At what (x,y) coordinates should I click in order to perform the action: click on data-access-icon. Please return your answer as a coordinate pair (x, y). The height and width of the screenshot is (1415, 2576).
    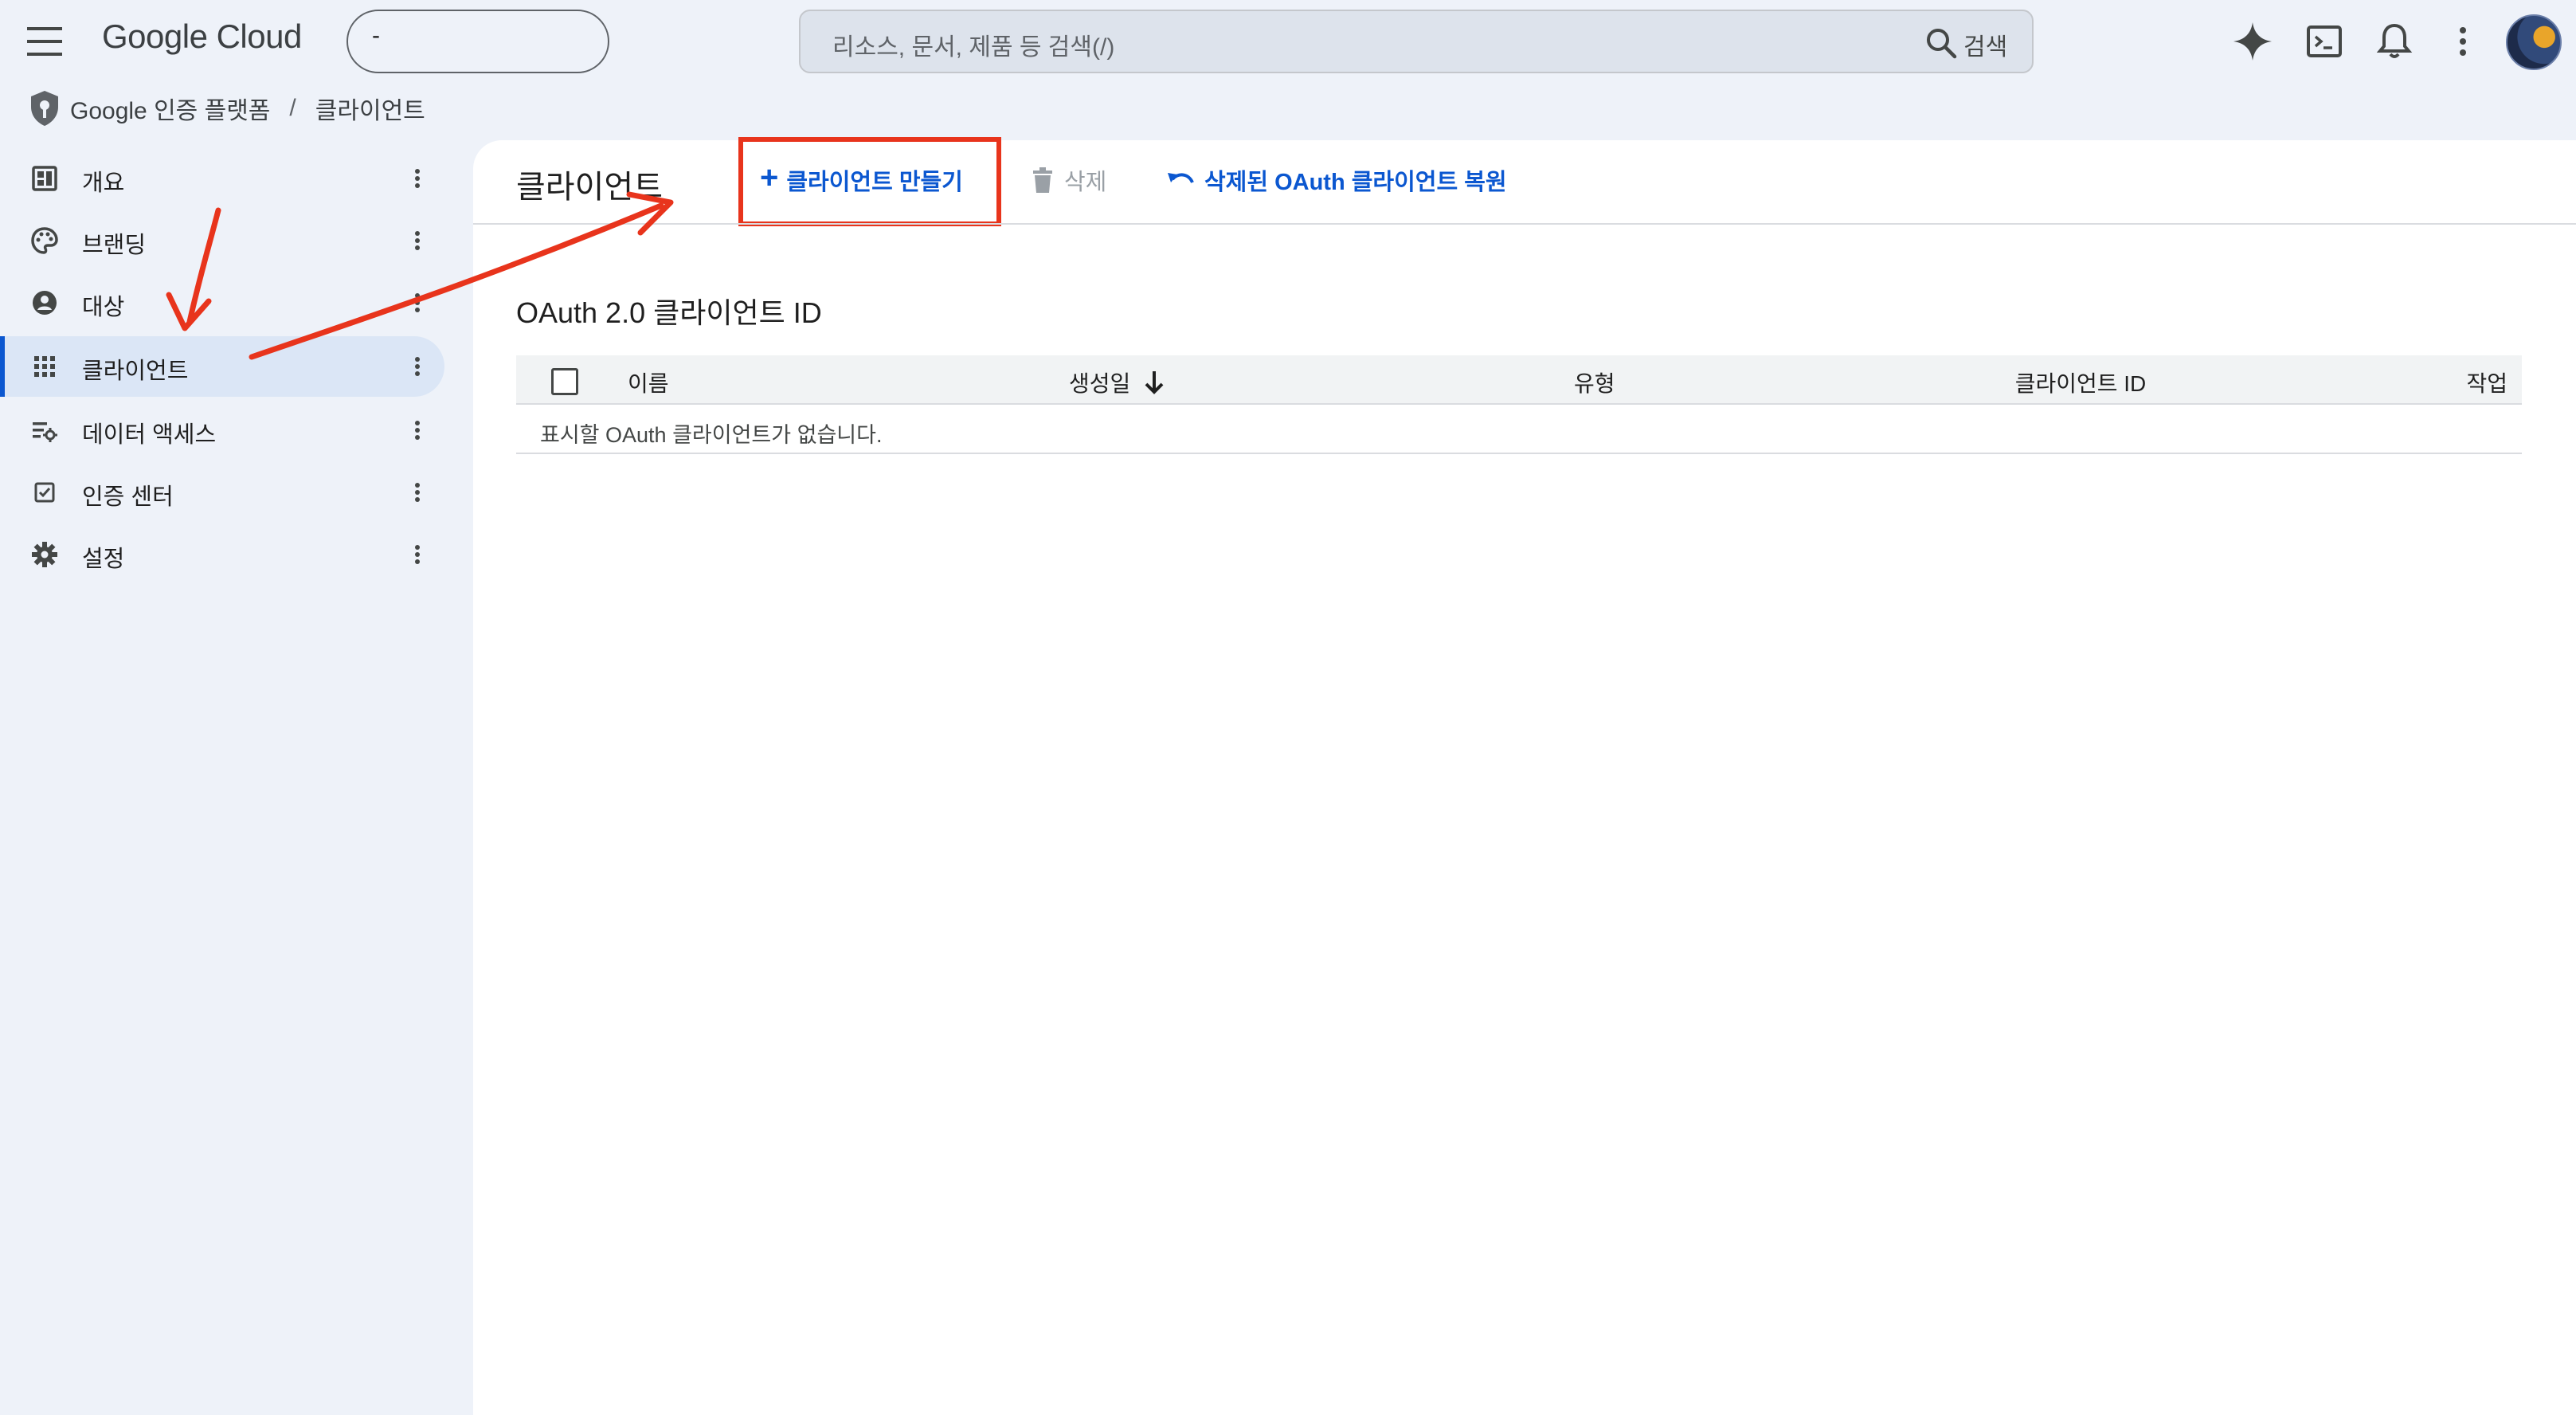
    Looking at the image, I should click on (44, 430).